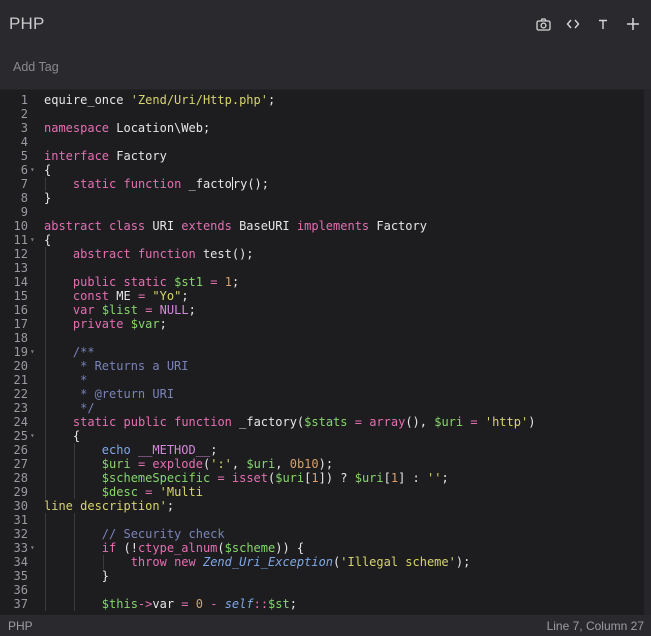  What do you see at coordinates (322, 310) in the screenshot?
I see `code-line: 16 var $list = NULL;` at bounding box center [322, 310].